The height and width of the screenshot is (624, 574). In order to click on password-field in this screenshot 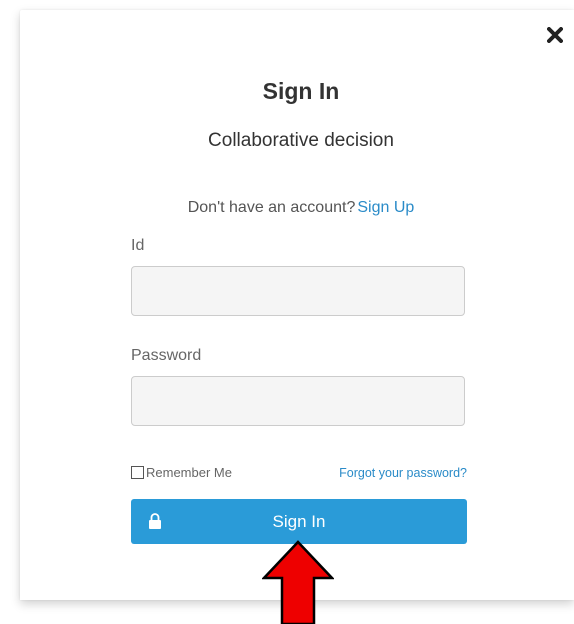, I will do `click(298, 401)`.